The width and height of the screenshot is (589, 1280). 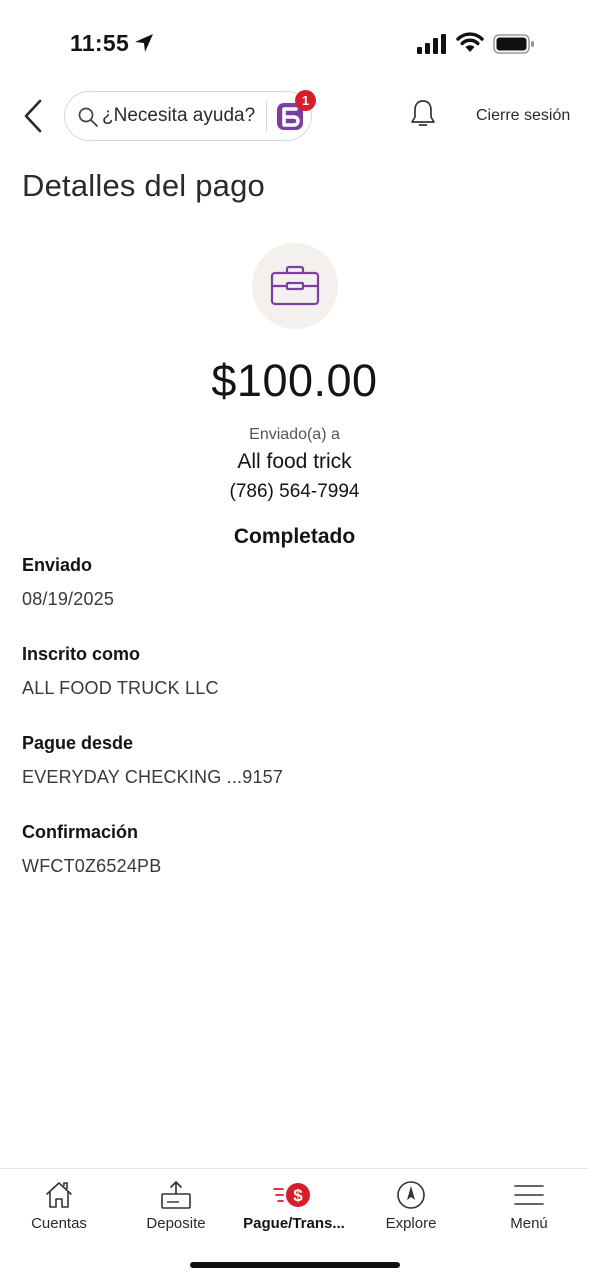 What do you see at coordinates (68, 599) in the screenshot?
I see `detail-value: 08/19/2025` at bounding box center [68, 599].